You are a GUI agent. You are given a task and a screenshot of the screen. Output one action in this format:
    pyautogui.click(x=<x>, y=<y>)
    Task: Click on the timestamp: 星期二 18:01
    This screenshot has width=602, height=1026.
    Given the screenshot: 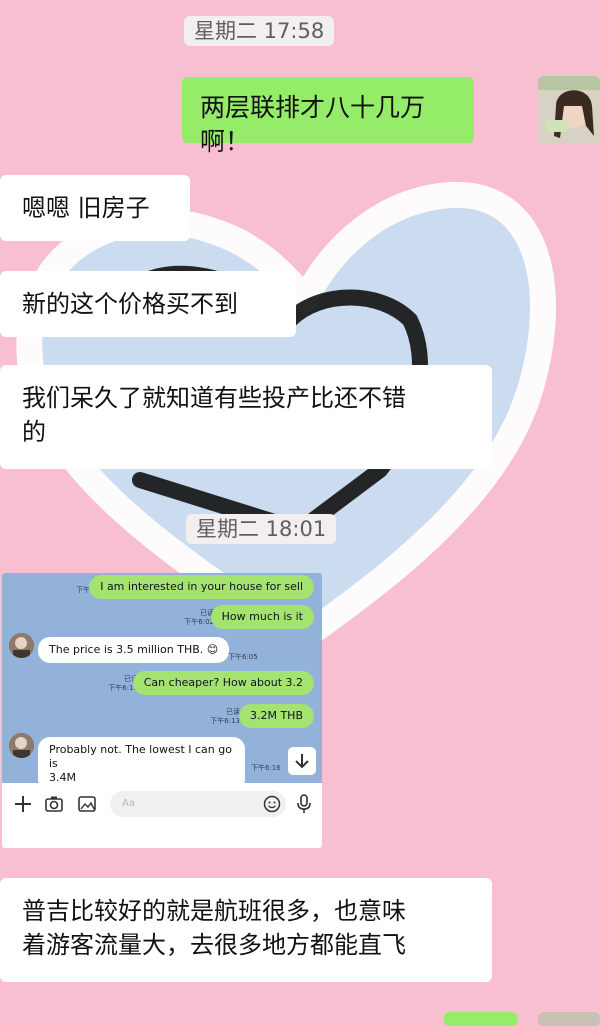 What is the action you would take?
    pyautogui.click(x=261, y=529)
    